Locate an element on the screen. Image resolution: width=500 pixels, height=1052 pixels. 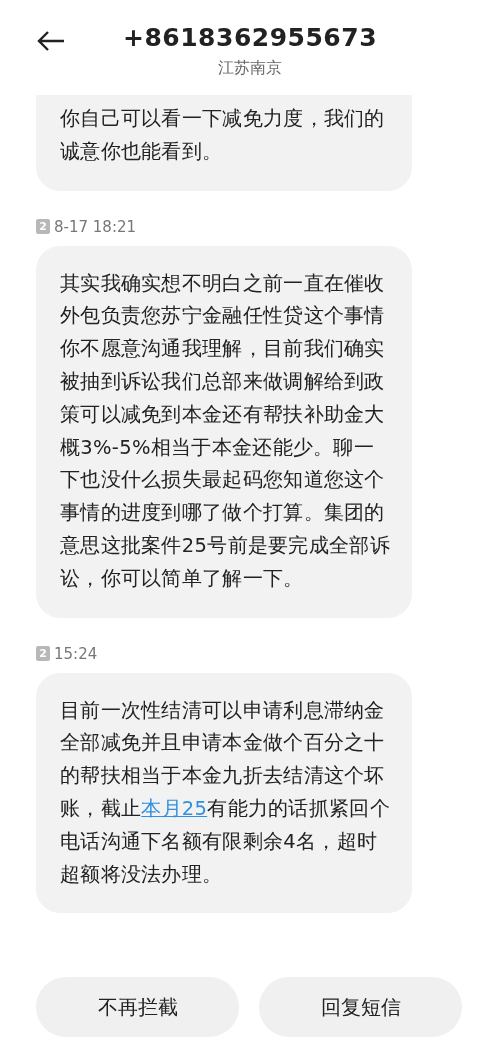
message-text: 你自己可以看一下减免力度，我们的诚意你也能看到。 is located at coordinates (223, 135).